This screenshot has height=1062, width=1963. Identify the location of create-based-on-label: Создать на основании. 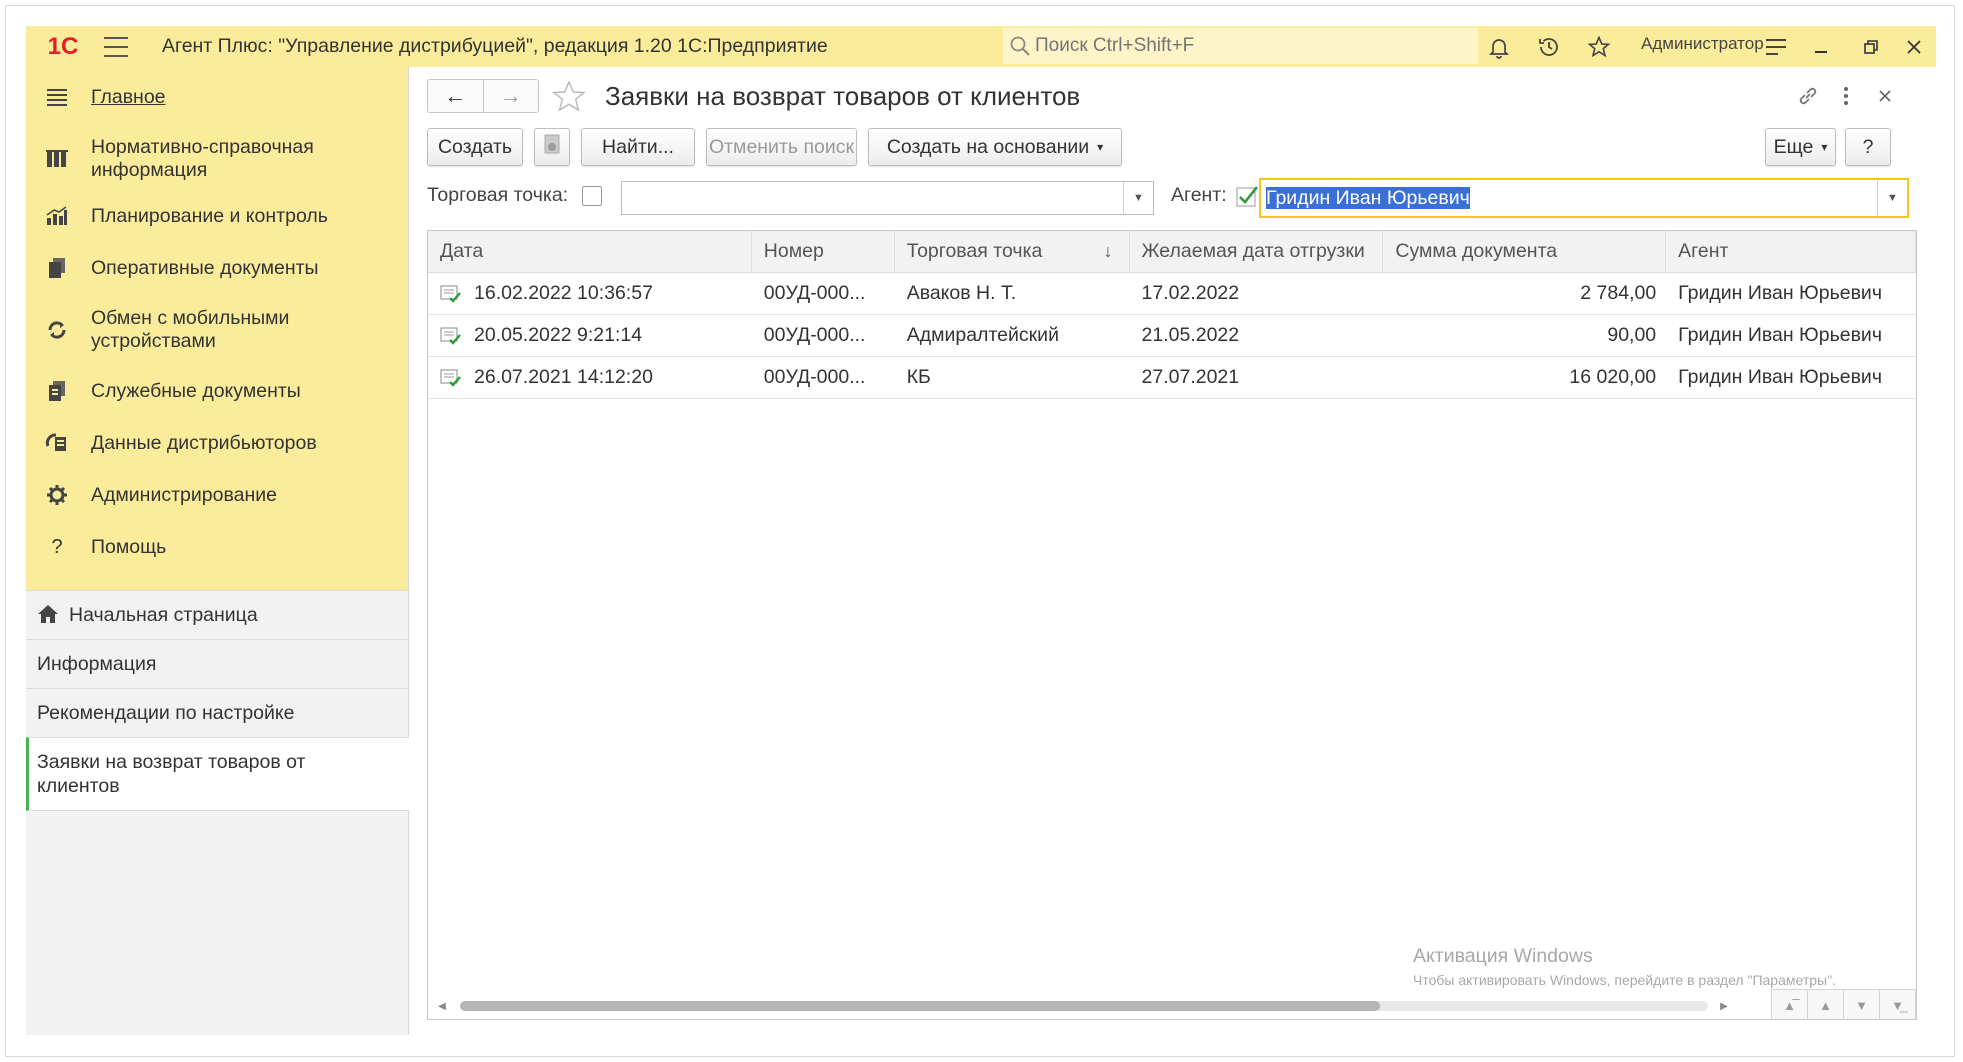
(988, 146).